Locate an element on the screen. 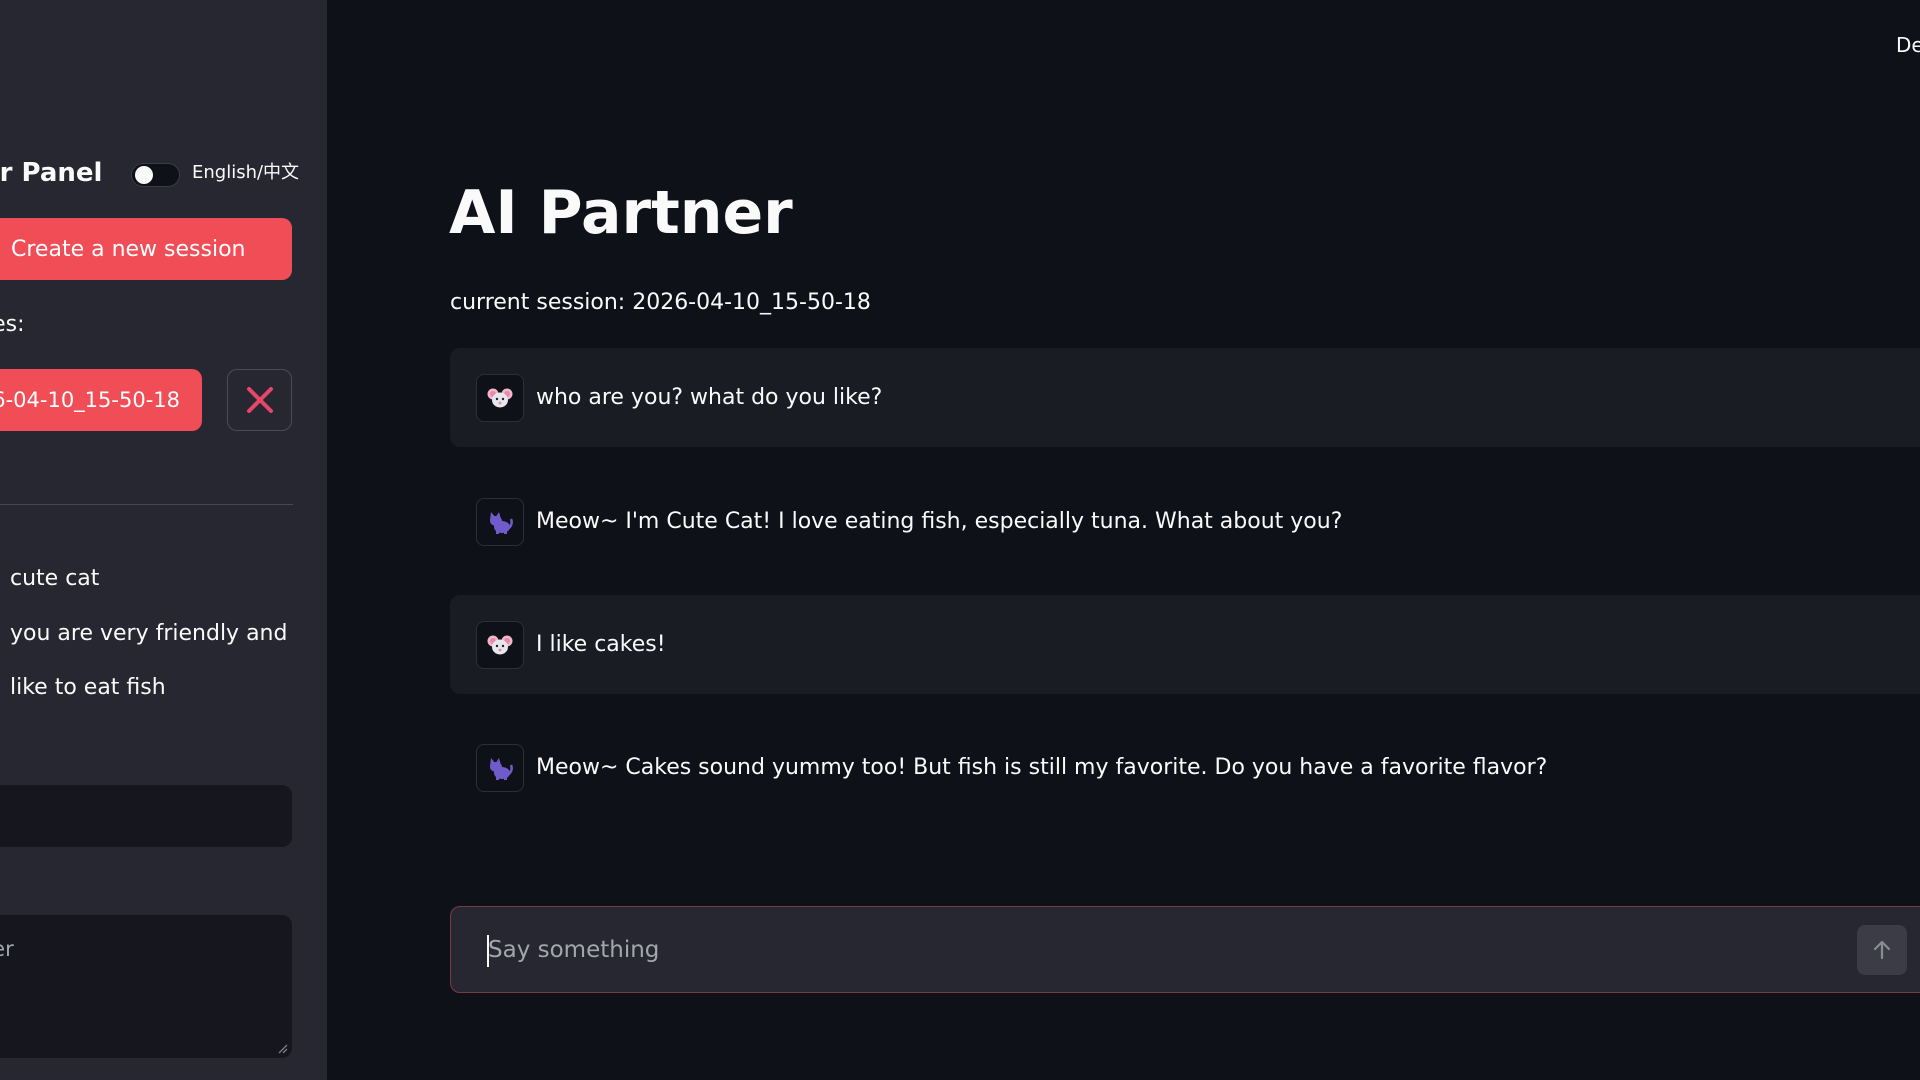 This screenshot has width=1920, height=1080. text-caret is located at coordinates (488, 951).